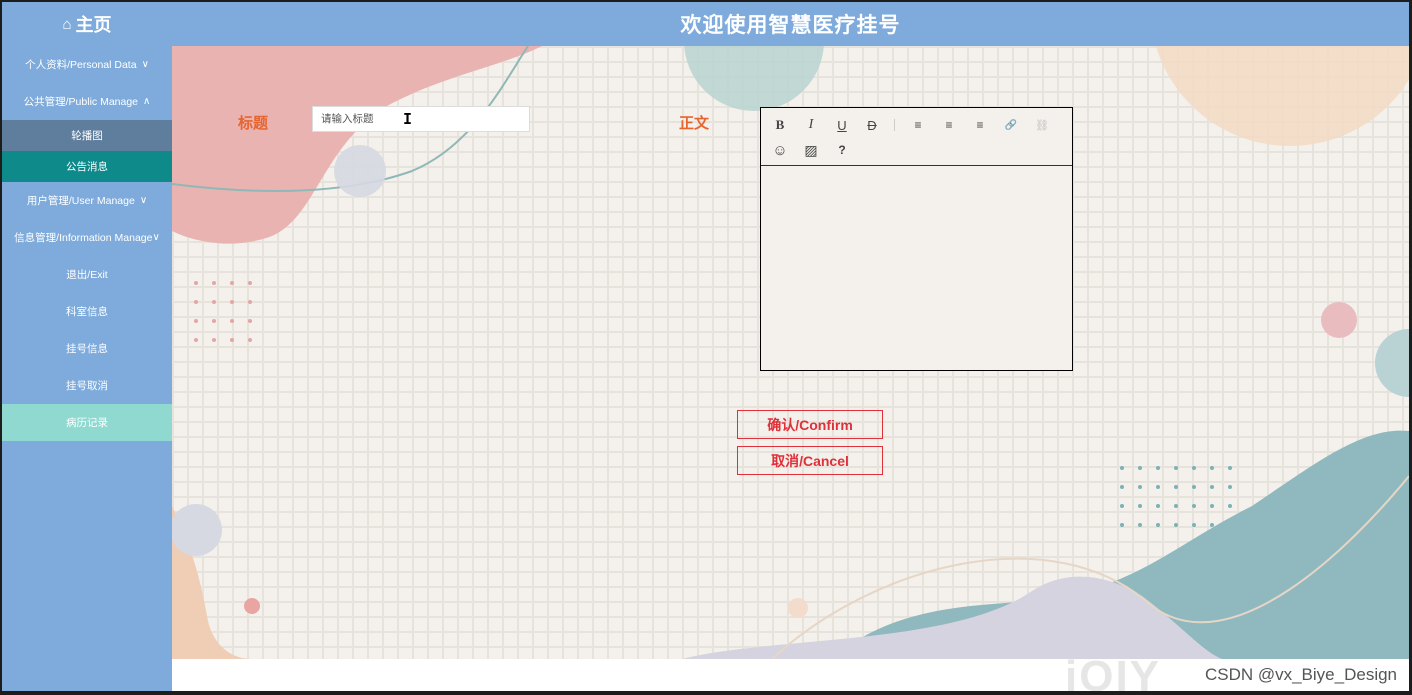  Describe the element at coordinates (694, 123) in the screenshot. I see `body-label: 正文` at that location.